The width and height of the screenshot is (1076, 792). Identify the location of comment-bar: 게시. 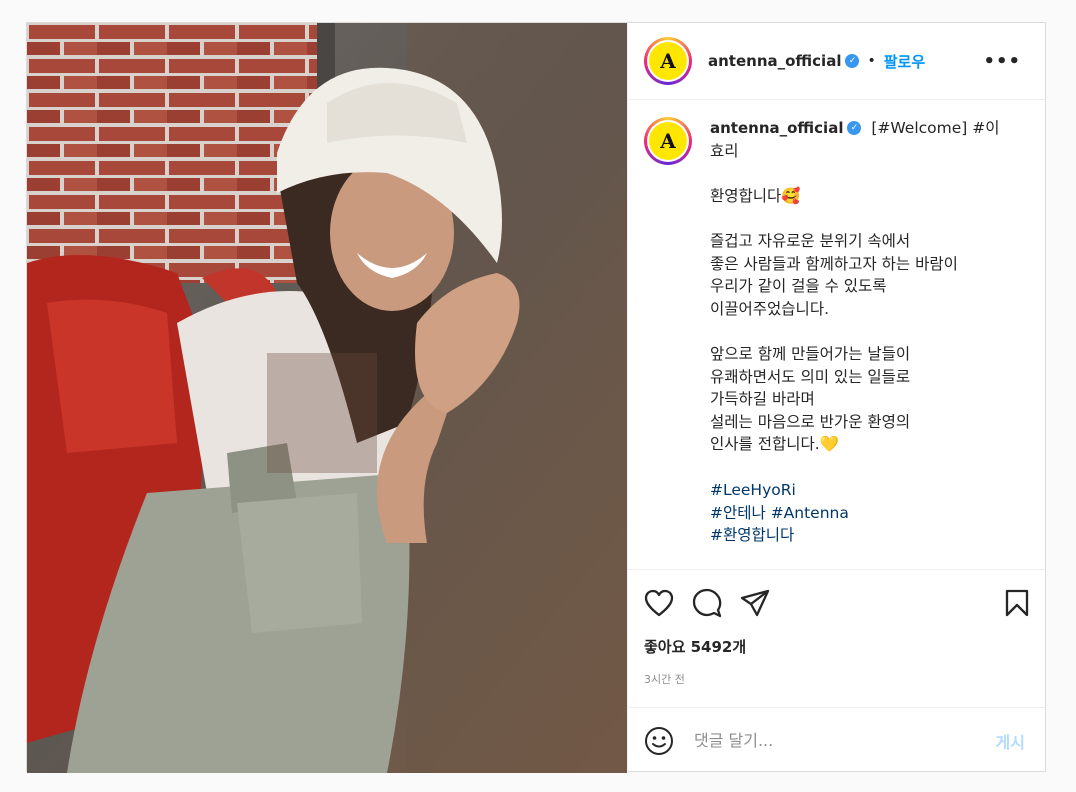
(836, 740).